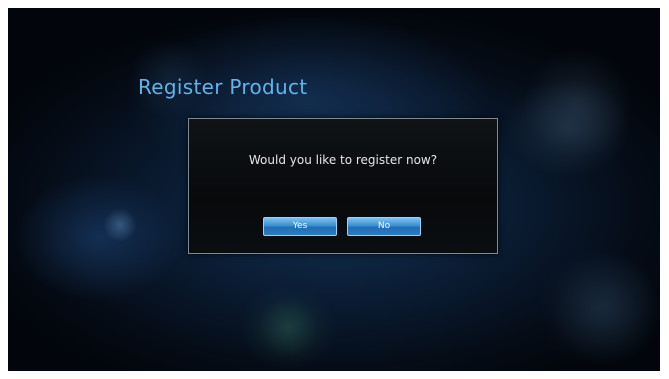 Image resolution: width=669 pixels, height=379 pixels. Describe the element at coordinates (300, 226) in the screenshot. I see `yes-button: Yes` at that location.